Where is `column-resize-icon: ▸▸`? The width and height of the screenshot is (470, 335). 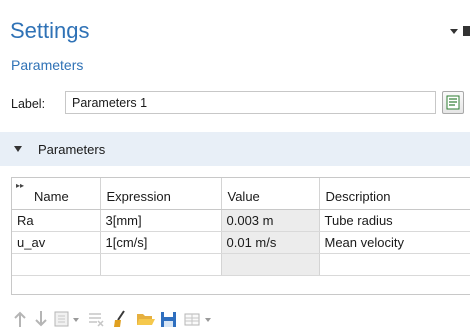 column-resize-icon: ▸▸ is located at coordinates (20, 185).